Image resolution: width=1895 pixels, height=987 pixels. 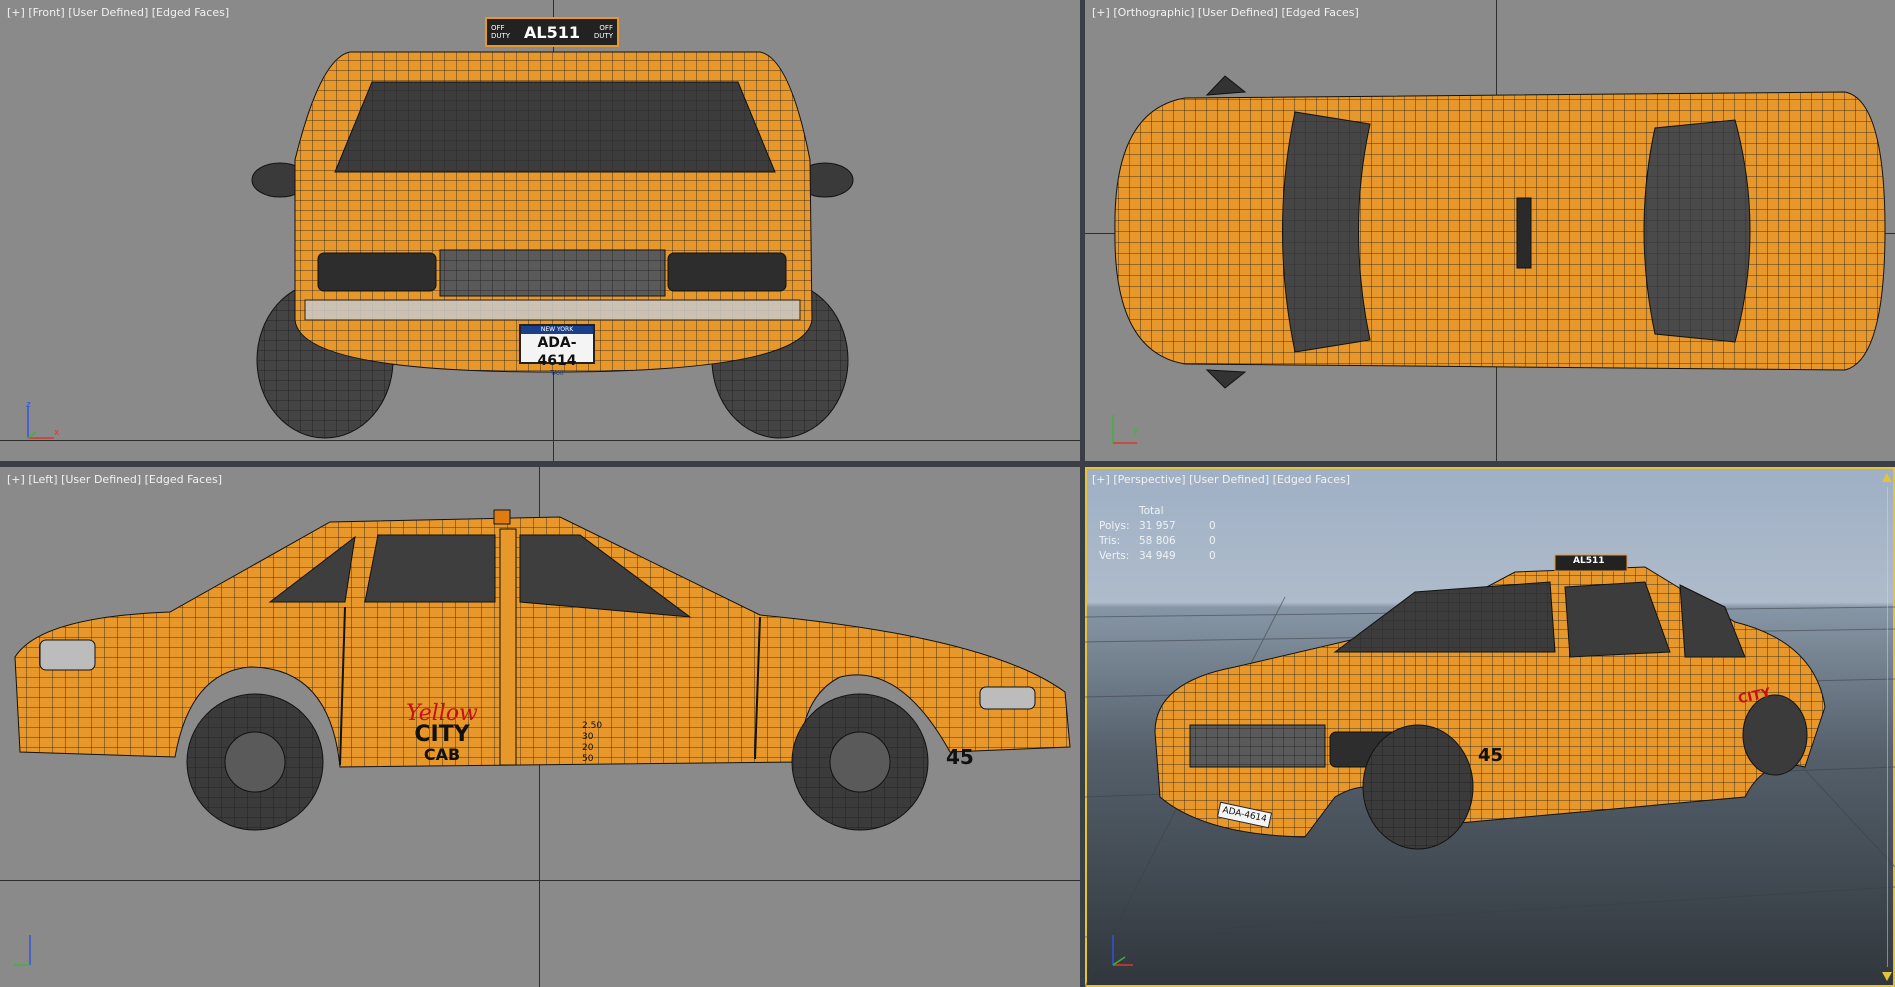 What do you see at coordinates (1589, 561) in the screenshot?
I see `roof-sign-perspective: AL511` at bounding box center [1589, 561].